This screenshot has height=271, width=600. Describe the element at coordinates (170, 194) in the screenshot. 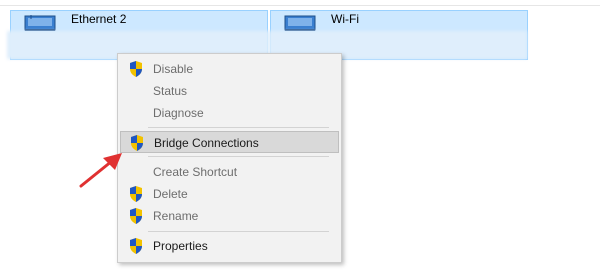

I see `menu-item-label: Delete` at that location.